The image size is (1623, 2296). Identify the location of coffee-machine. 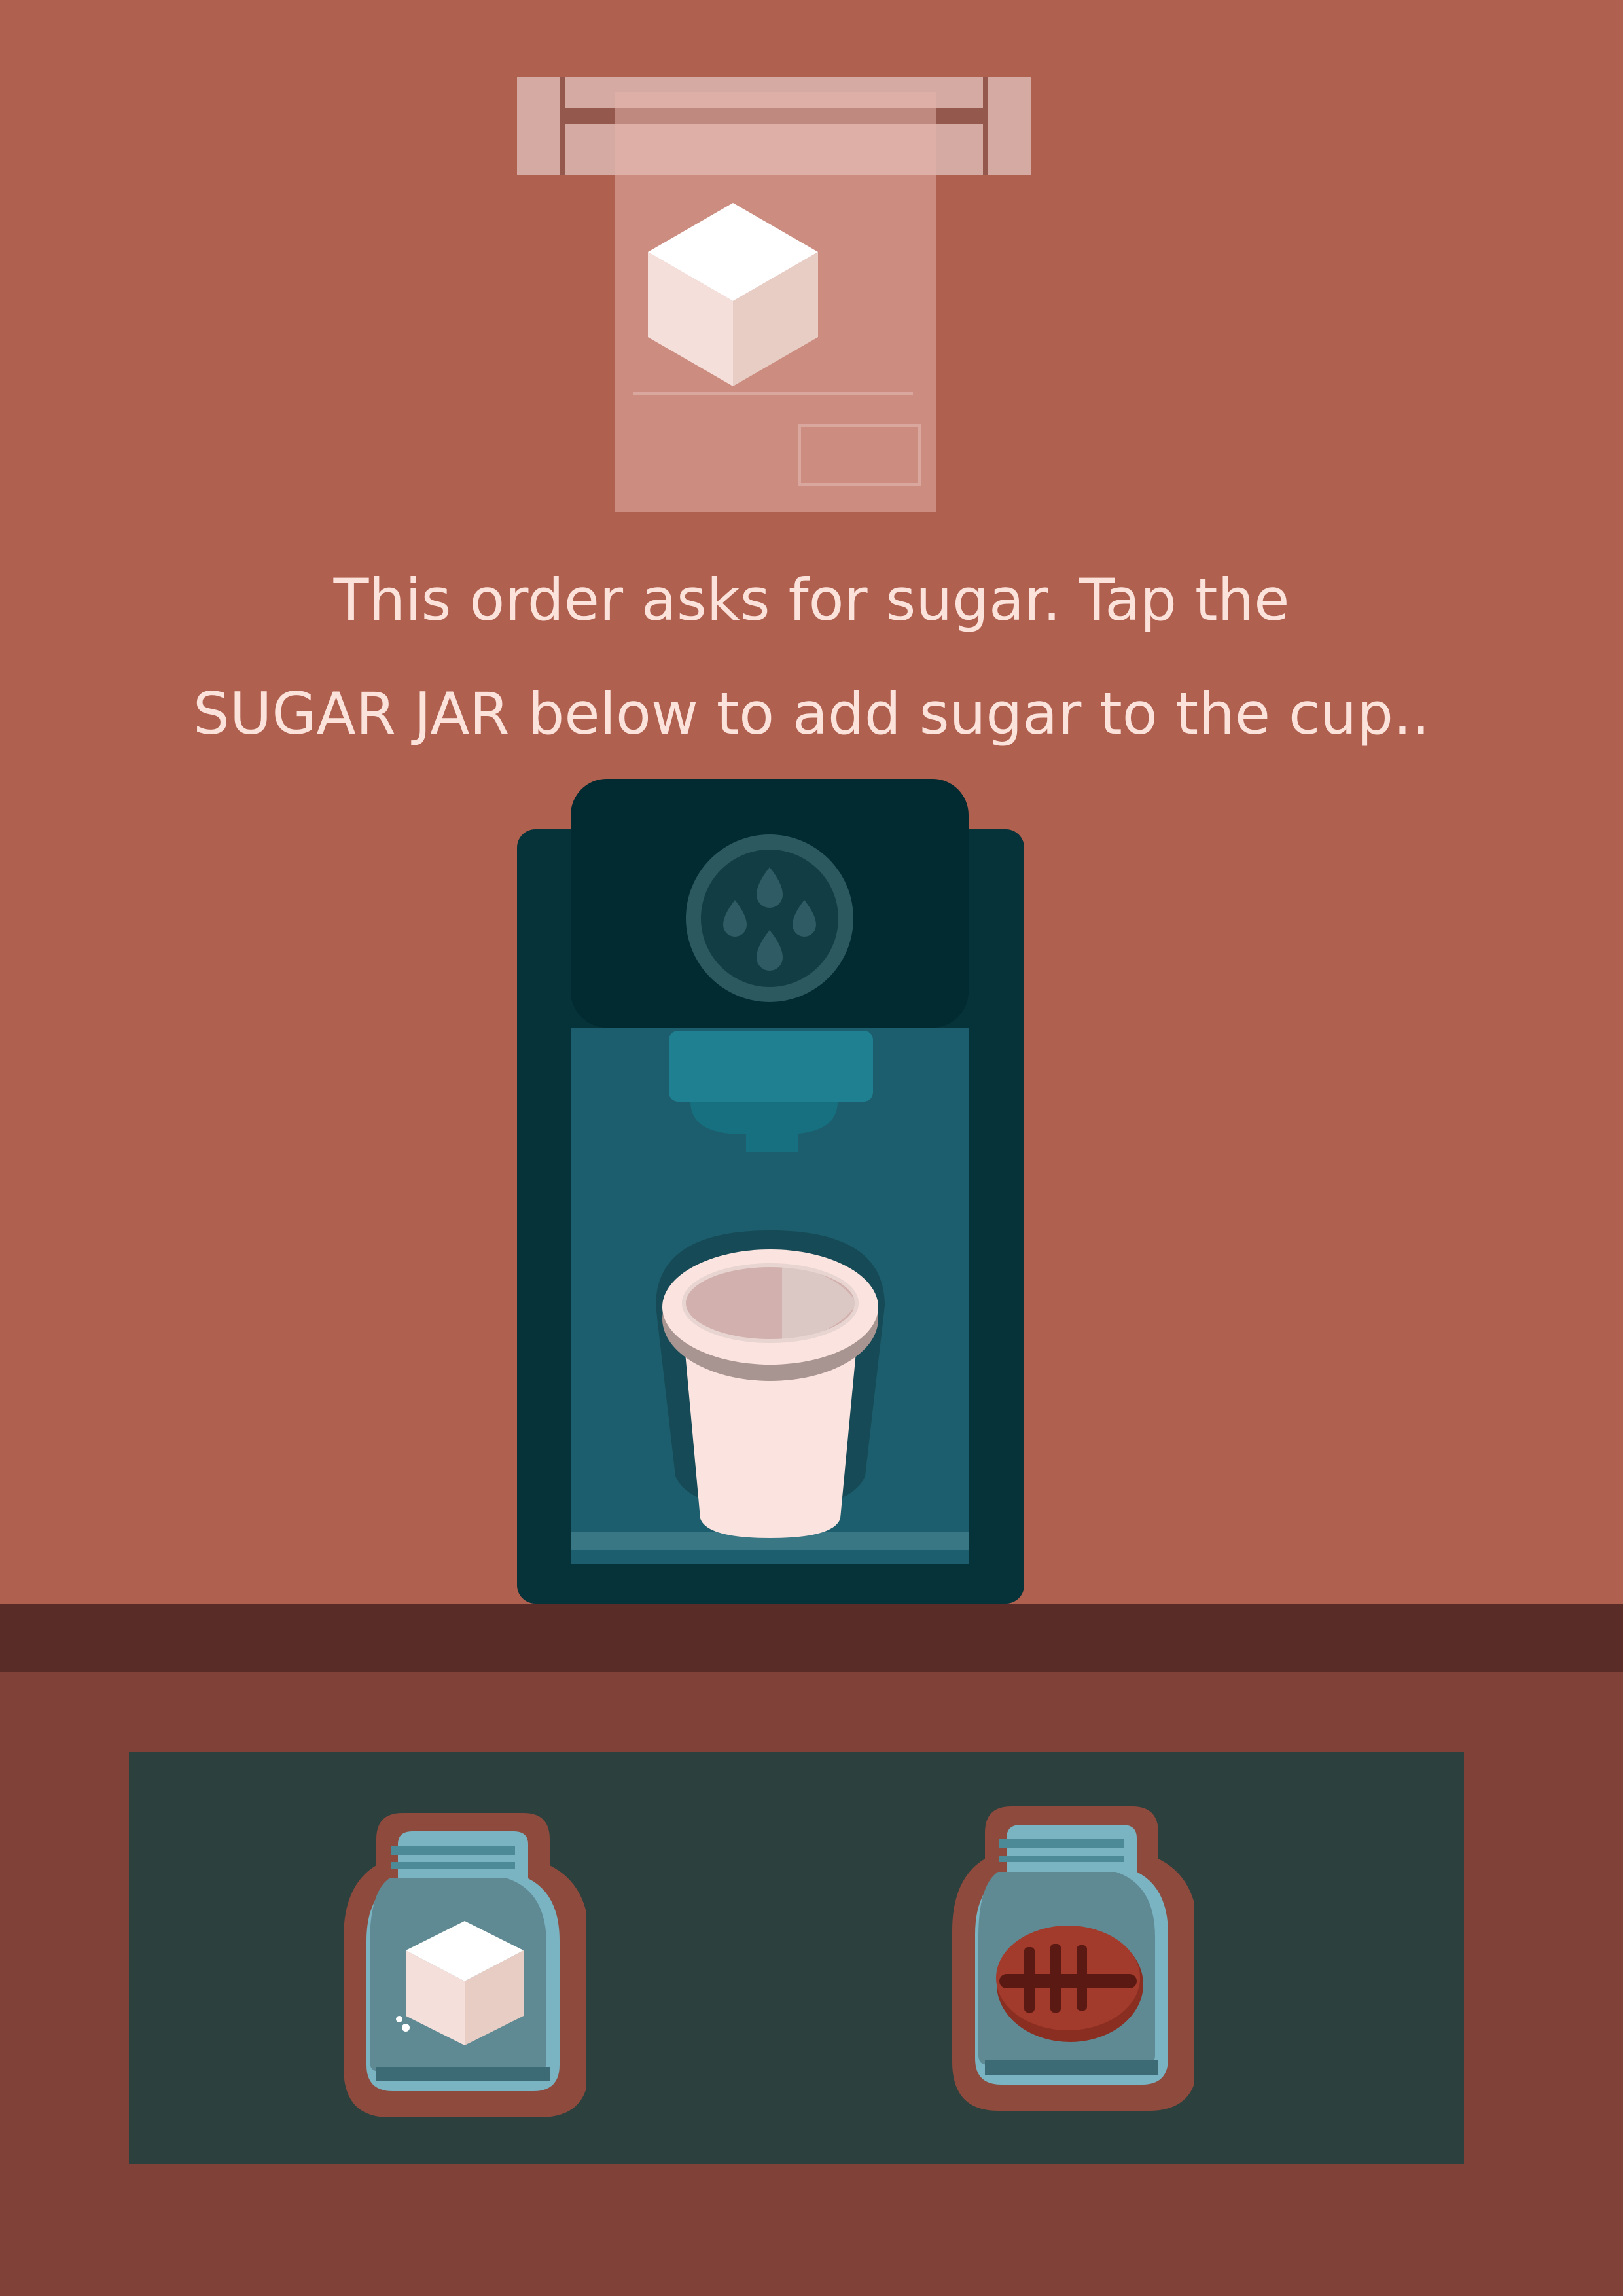
(771, 1191).